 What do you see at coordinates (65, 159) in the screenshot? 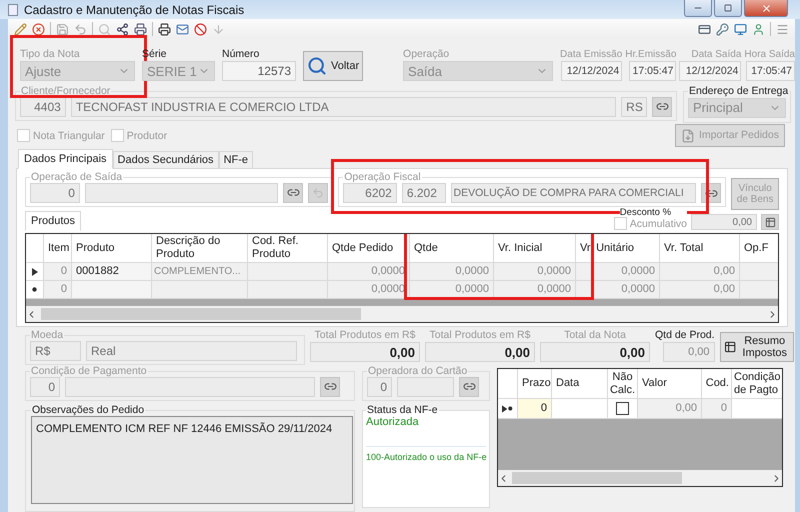
I see `tab: Dados Principais` at bounding box center [65, 159].